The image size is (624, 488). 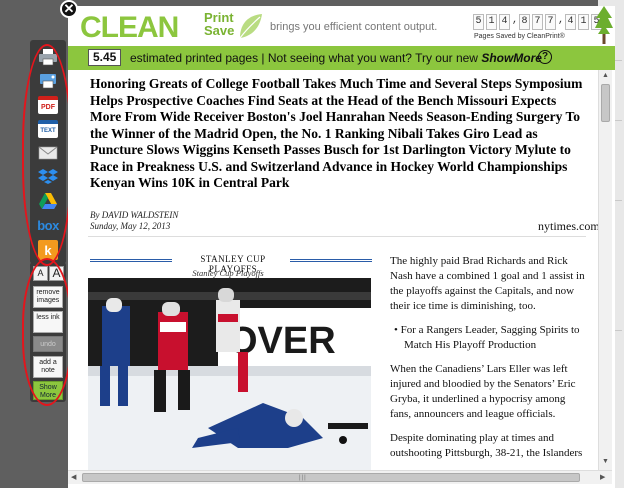 What do you see at coordinates (48, 201) in the screenshot?
I see `google-drive-icon` at bounding box center [48, 201].